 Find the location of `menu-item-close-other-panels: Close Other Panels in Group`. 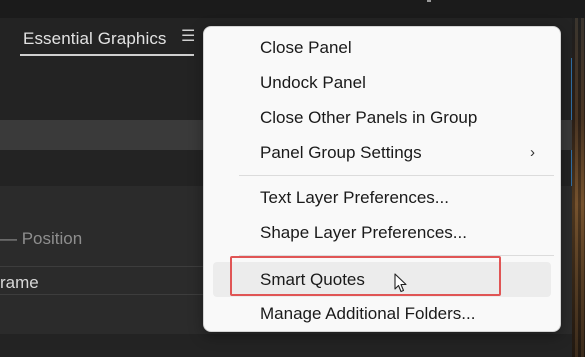

menu-item-close-other-panels: Close Other Panels in Group is located at coordinates (382, 117).